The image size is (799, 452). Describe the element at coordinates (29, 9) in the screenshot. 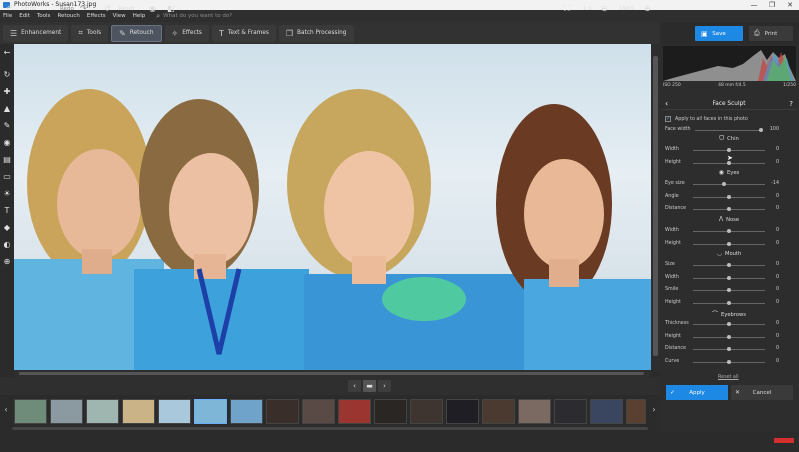

I see `undo-button: Undo` at that location.